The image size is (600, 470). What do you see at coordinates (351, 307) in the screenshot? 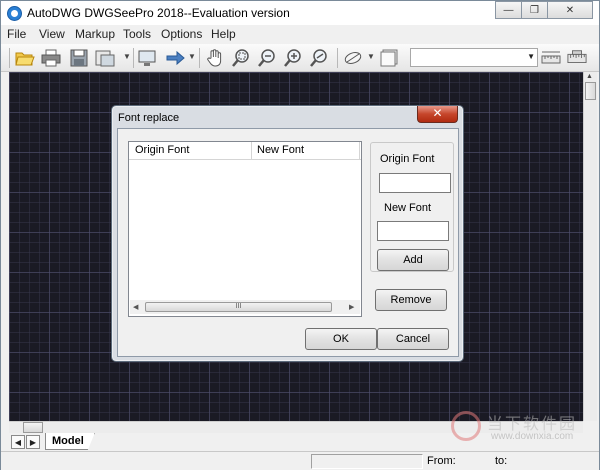
I see `scroll-right-icon: ▶` at bounding box center [351, 307].